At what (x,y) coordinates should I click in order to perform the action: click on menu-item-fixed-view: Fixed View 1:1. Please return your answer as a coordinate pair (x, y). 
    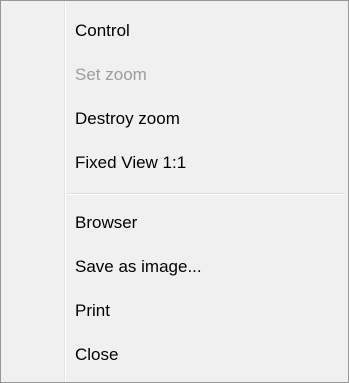
    Looking at the image, I should click on (174, 163).